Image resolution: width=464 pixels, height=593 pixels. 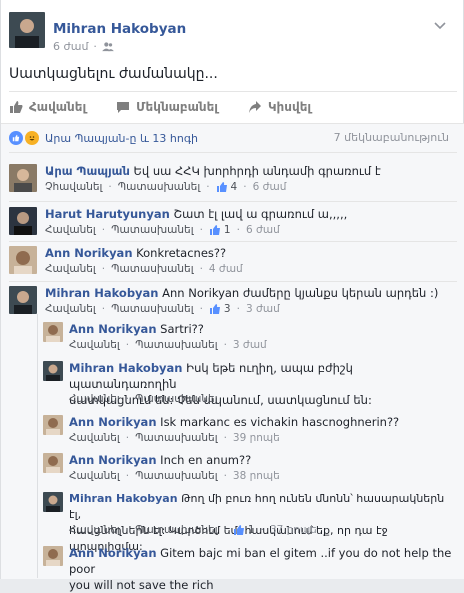 What do you see at coordinates (440, 25) in the screenshot?
I see `chevron-down-icon` at bounding box center [440, 25].